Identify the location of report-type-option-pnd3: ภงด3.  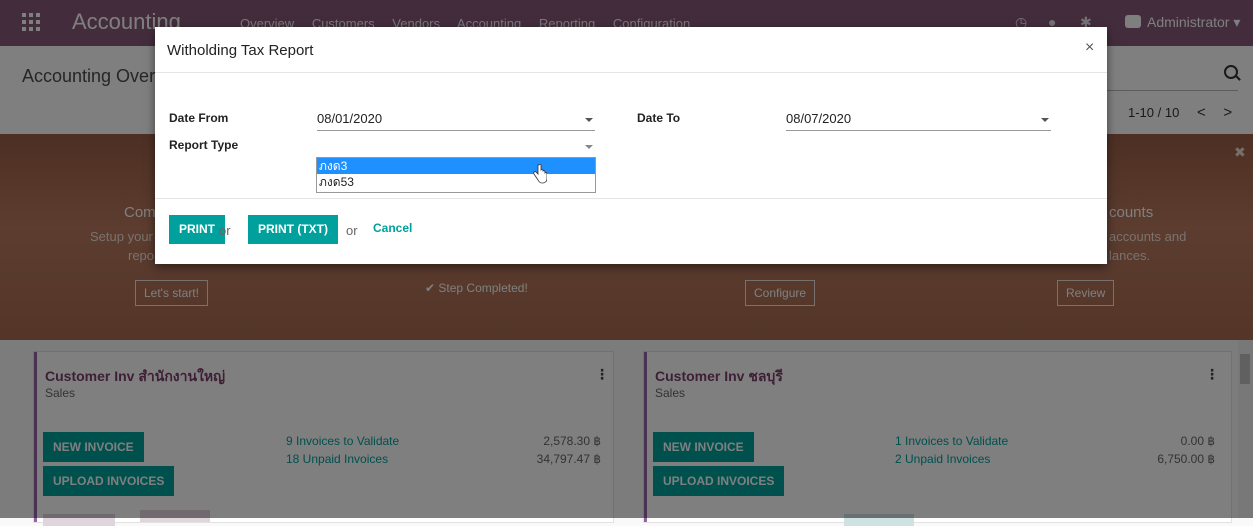
(456, 166).